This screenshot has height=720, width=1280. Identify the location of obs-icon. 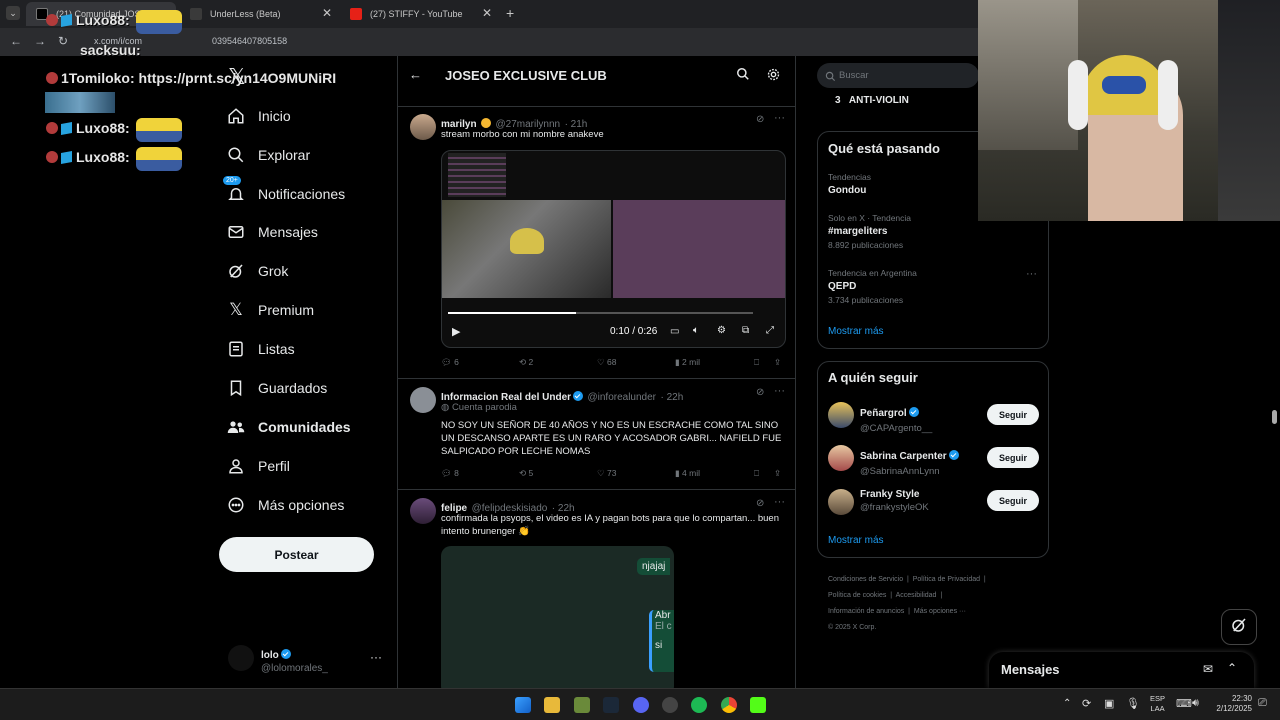
(670, 705).